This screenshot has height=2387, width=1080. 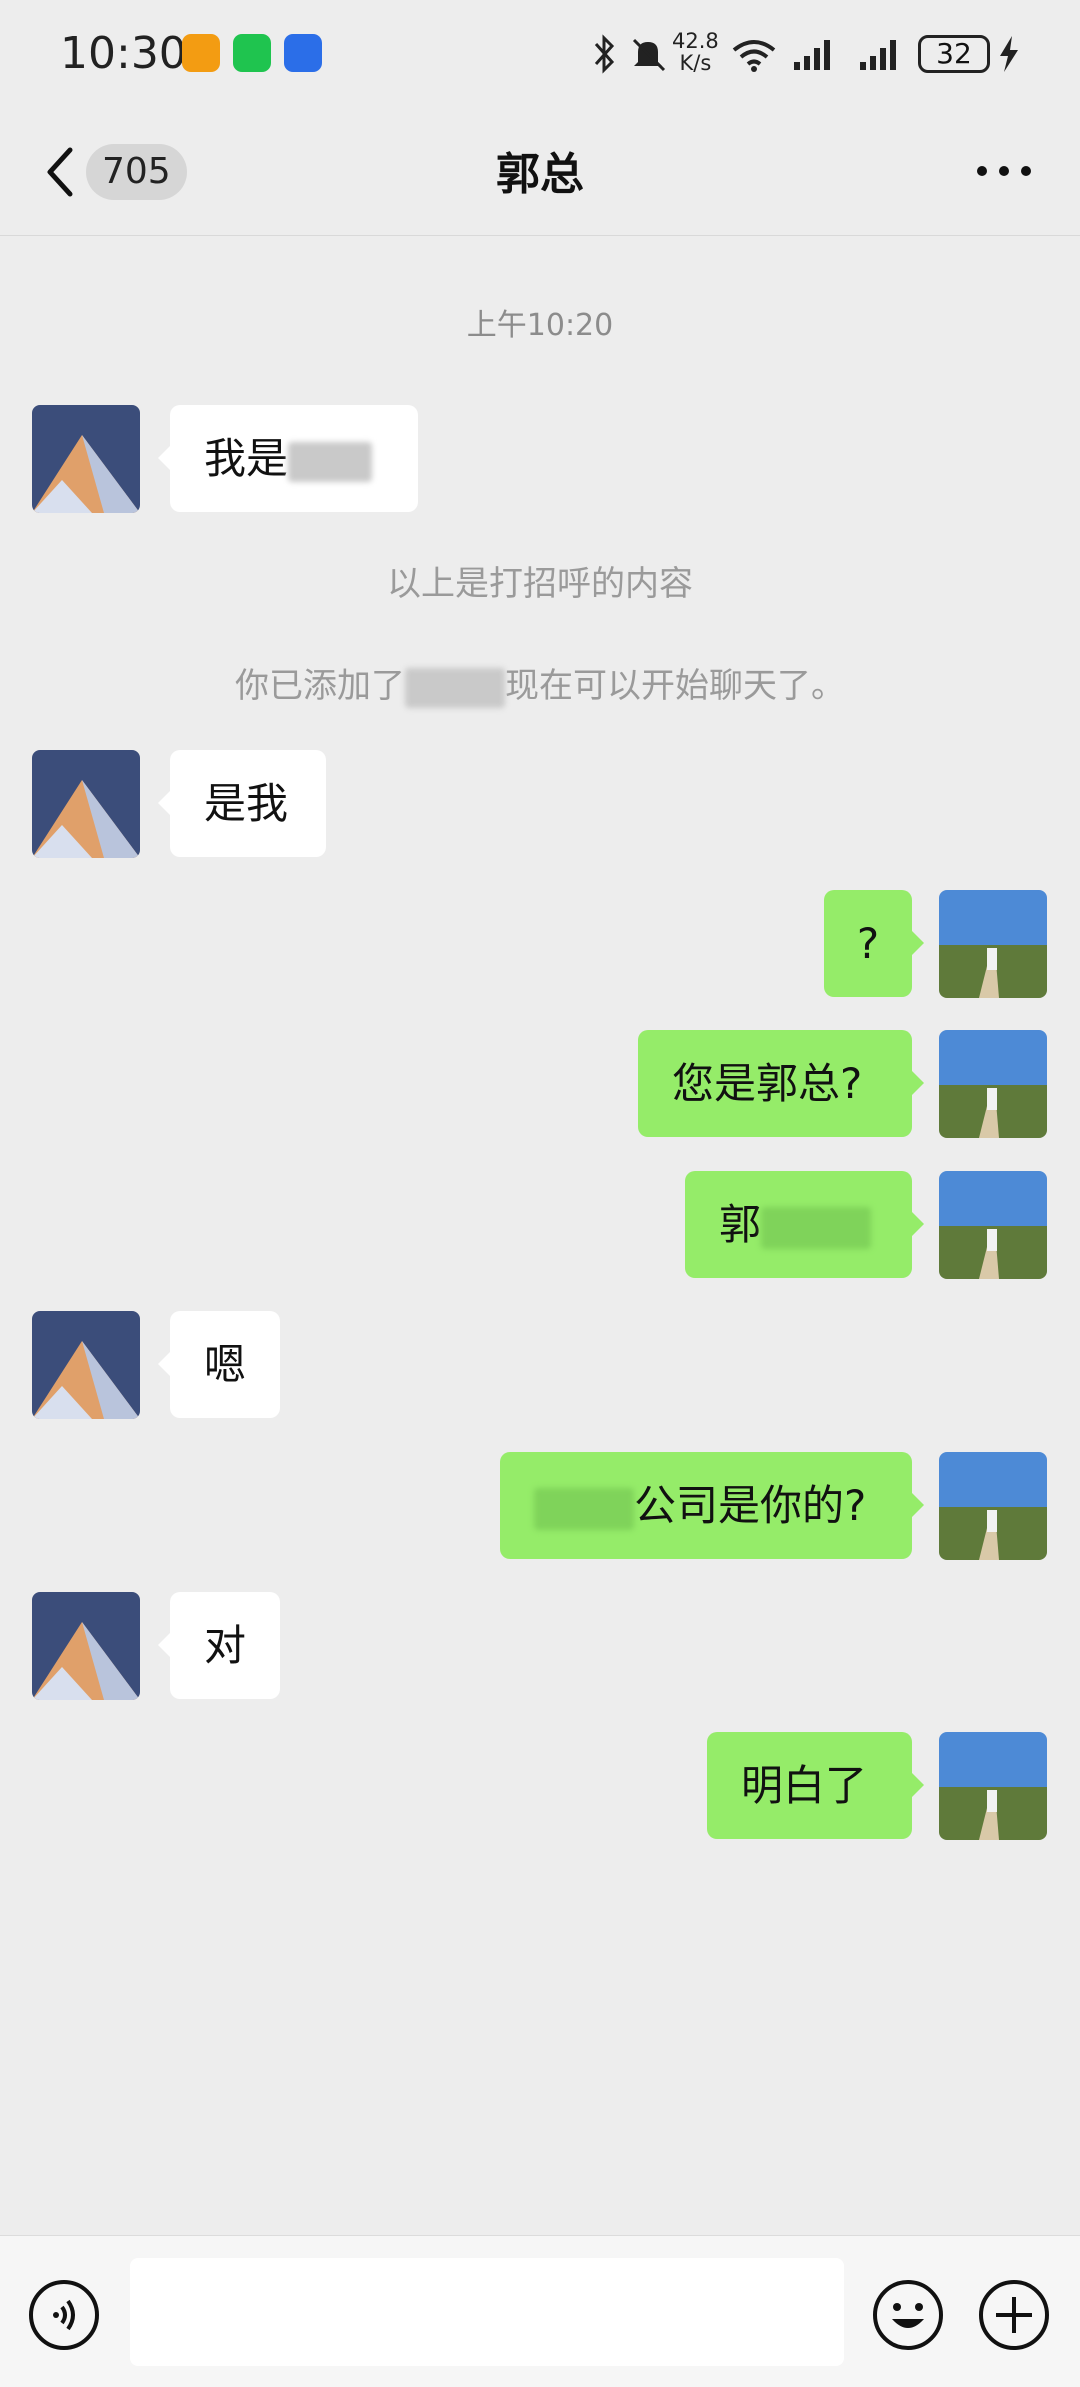 What do you see at coordinates (767, 1083) in the screenshot?
I see `message-text: 您是郭总?` at bounding box center [767, 1083].